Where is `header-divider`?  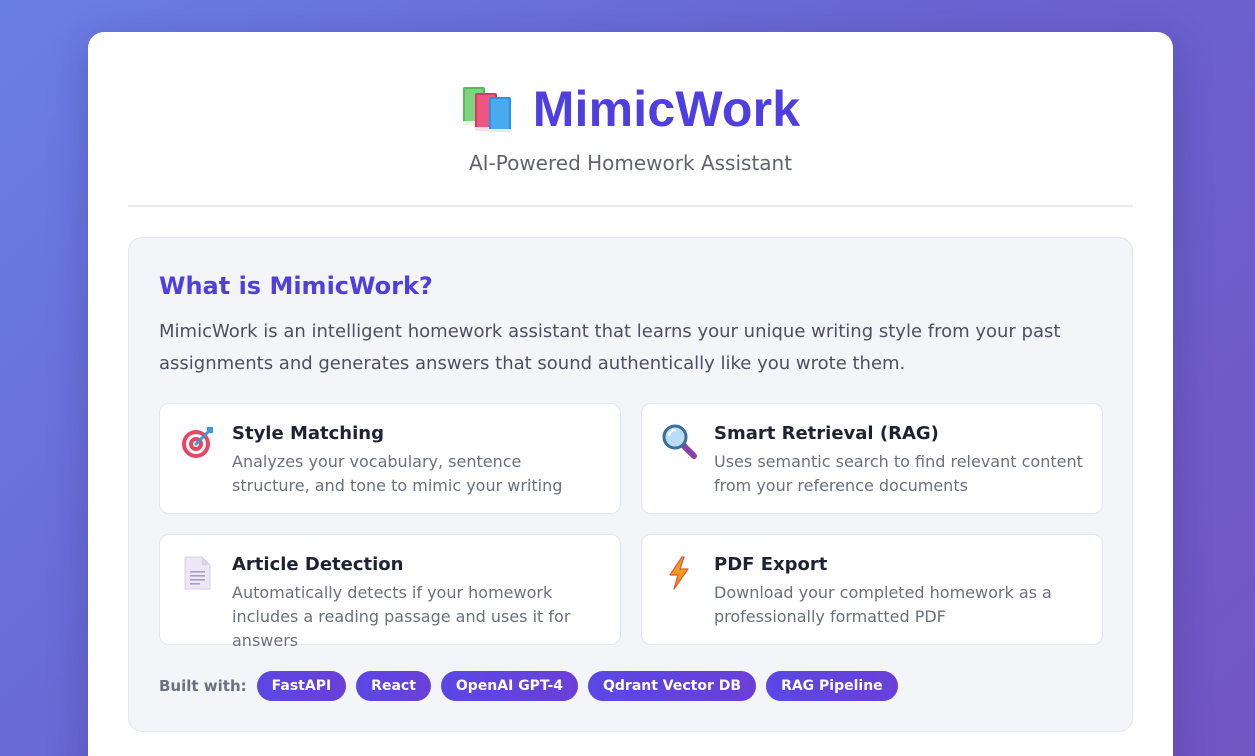 header-divider is located at coordinates (630, 206).